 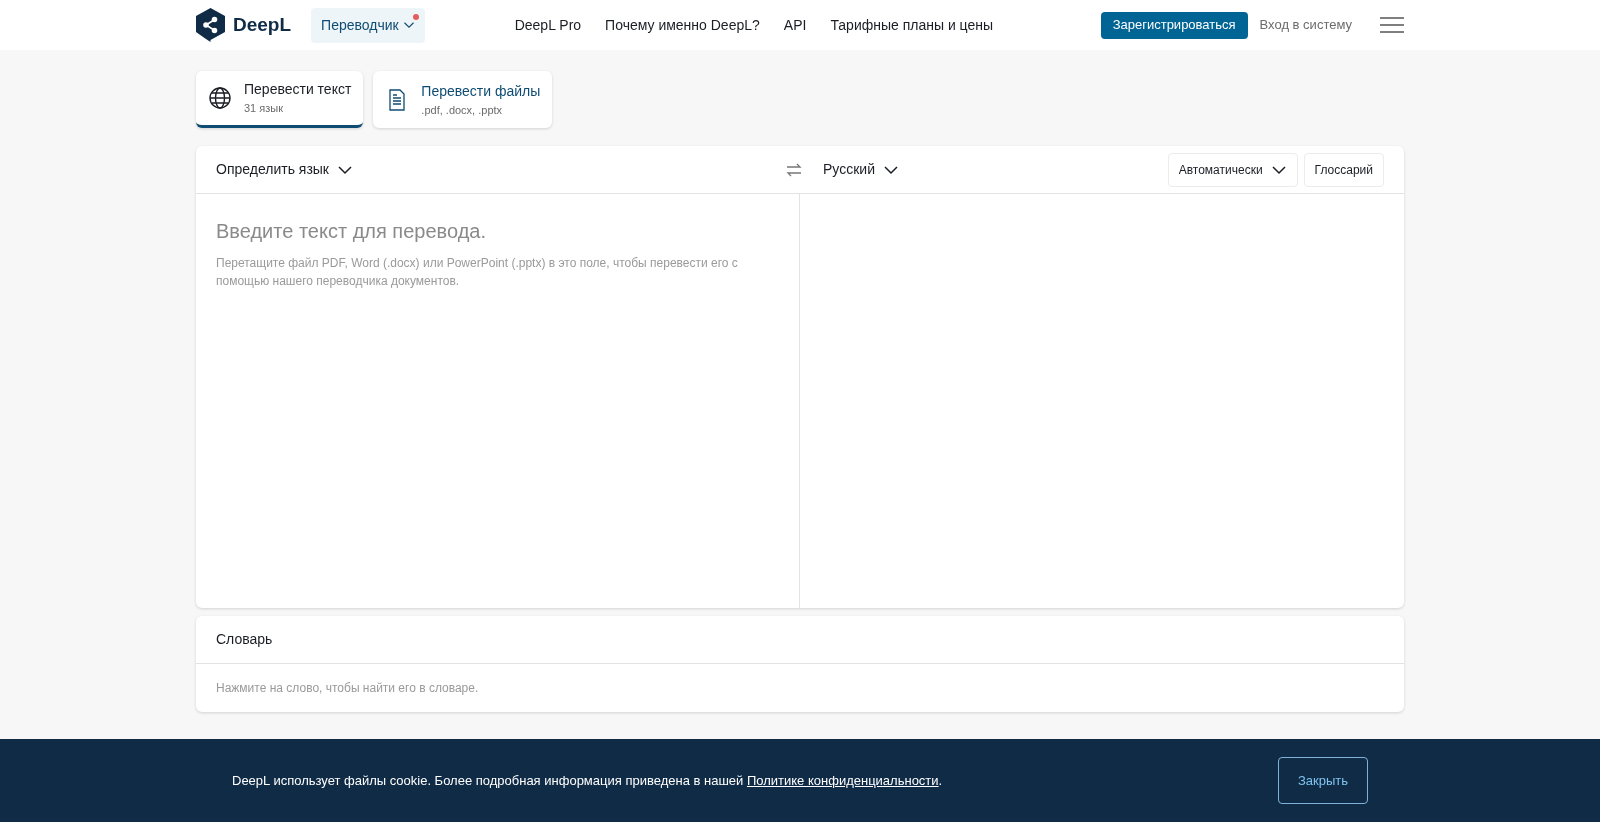 What do you see at coordinates (548, 25) in the screenshot?
I see `nav-link: DeepL Pro` at bounding box center [548, 25].